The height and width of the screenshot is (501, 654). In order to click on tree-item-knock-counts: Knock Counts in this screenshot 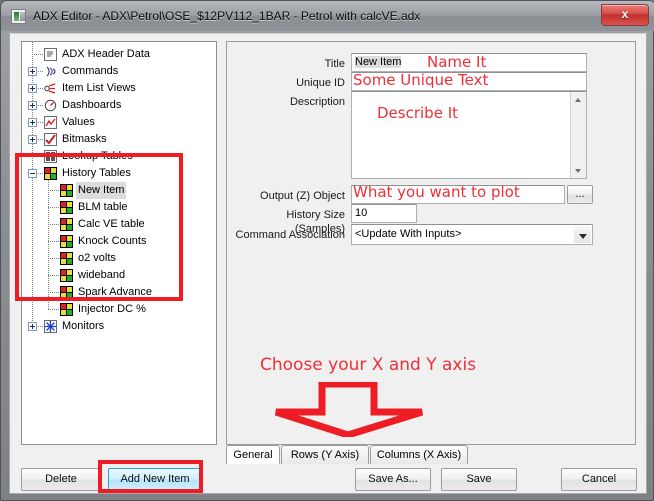, I will do `click(119, 241)`.